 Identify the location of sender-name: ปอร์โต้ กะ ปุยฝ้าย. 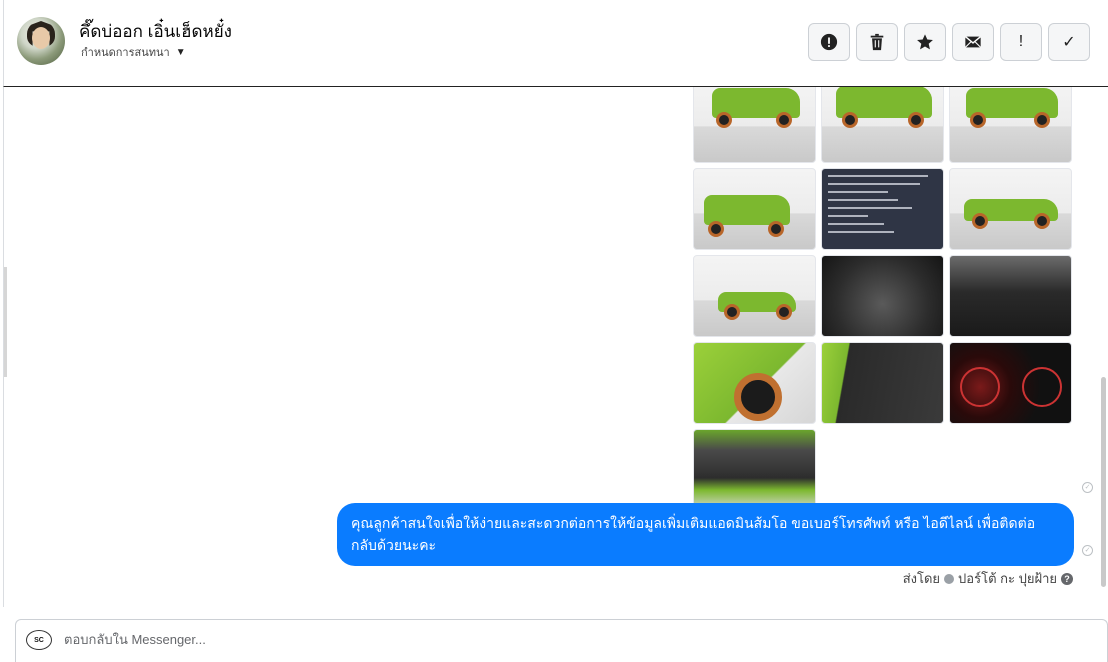
(1007, 578).